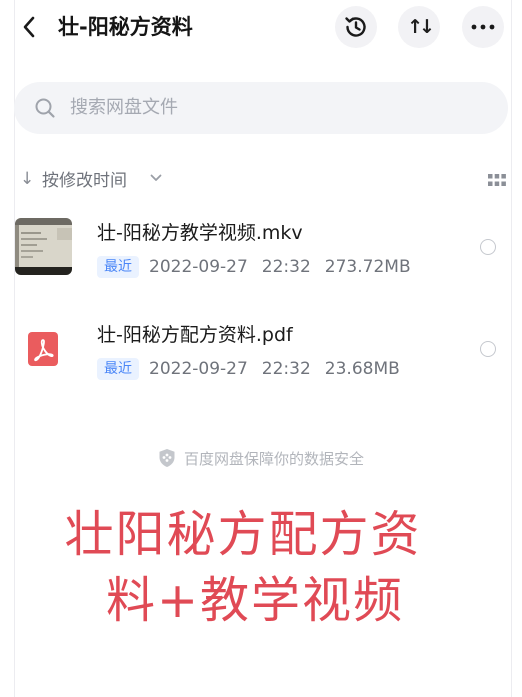 This screenshot has width=522, height=697. Describe the element at coordinates (125, 27) in the screenshot. I see `page-title: 壮-阳秘方资料` at that location.